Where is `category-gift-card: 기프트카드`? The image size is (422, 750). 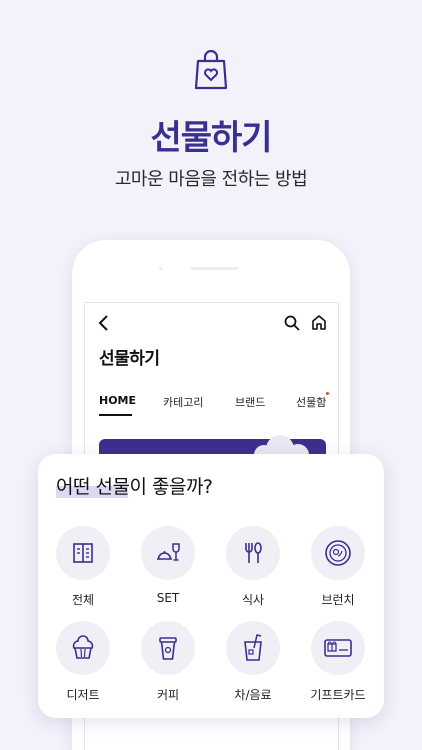
category-gift-card: 기프트카드 is located at coordinates (338, 662).